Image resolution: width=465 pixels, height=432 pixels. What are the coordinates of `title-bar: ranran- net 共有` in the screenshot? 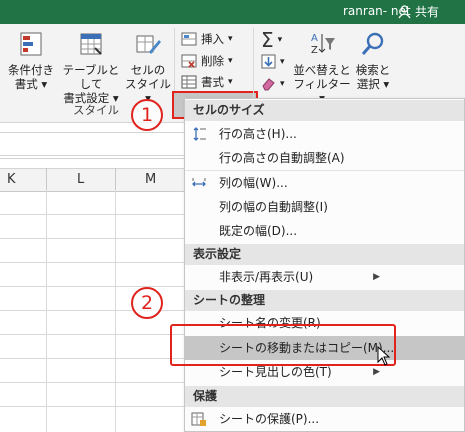 It's located at (232, 12).